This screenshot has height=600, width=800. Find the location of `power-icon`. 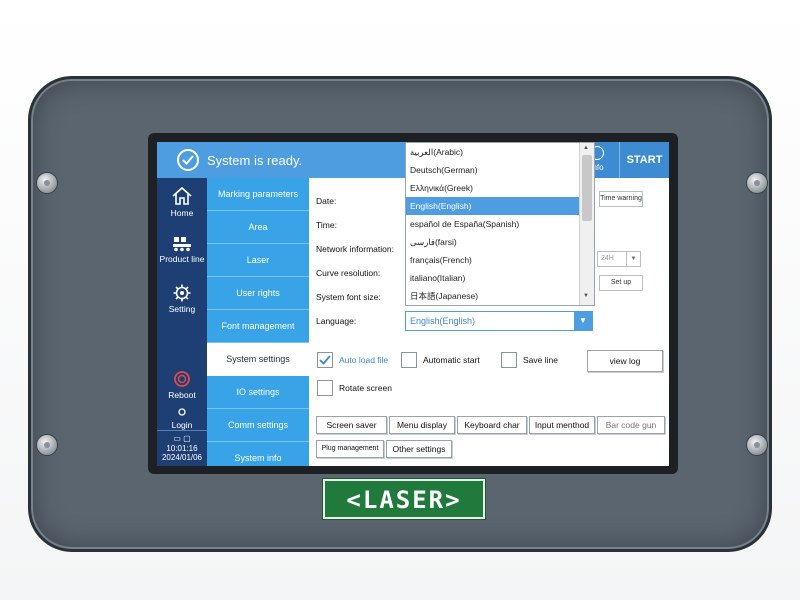

power-icon is located at coordinates (182, 379).